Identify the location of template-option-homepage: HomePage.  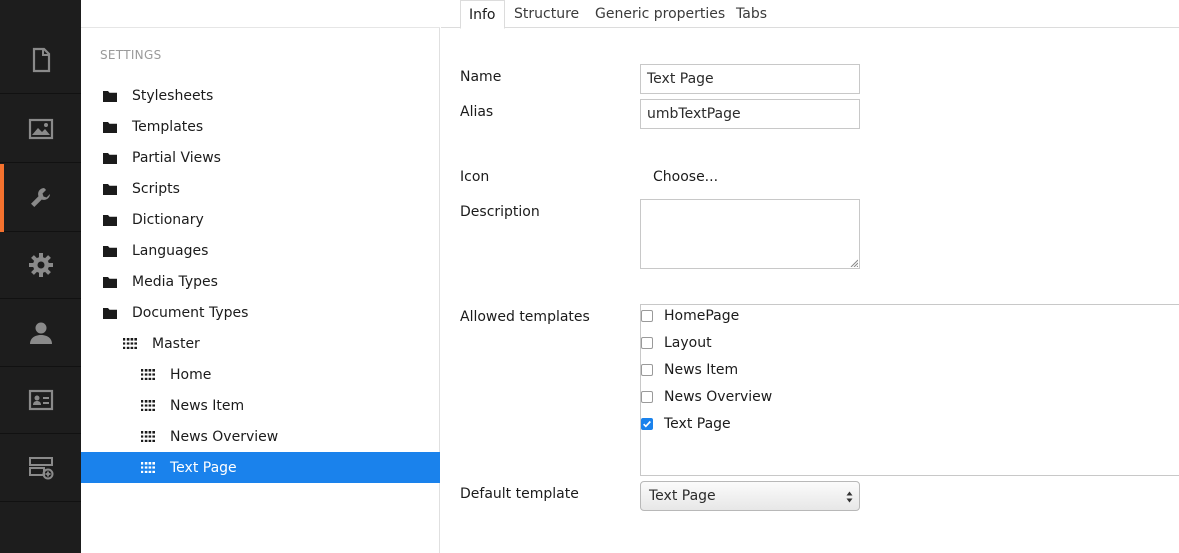
(690, 316).